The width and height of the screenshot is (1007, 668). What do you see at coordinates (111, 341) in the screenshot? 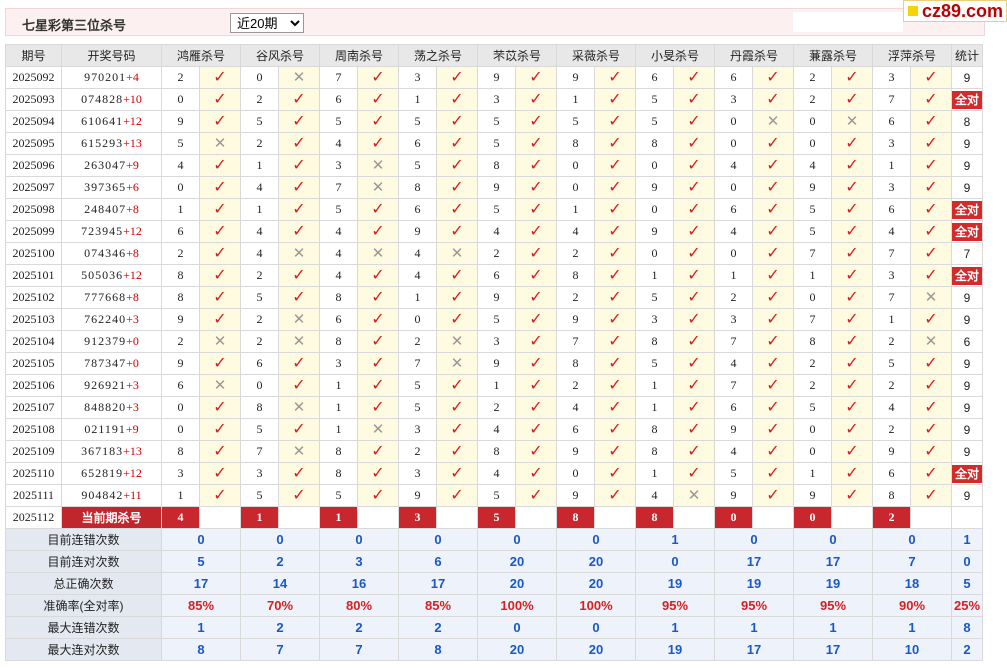
I see `draw-numbers-cell: 912379+0` at bounding box center [111, 341].